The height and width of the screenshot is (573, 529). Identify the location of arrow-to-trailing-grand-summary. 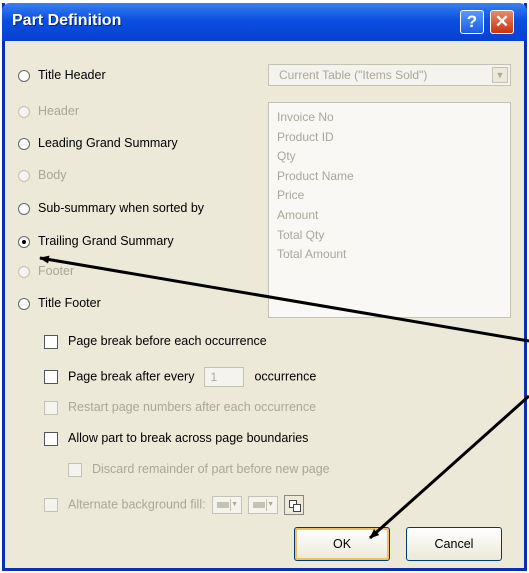
(284, 299).